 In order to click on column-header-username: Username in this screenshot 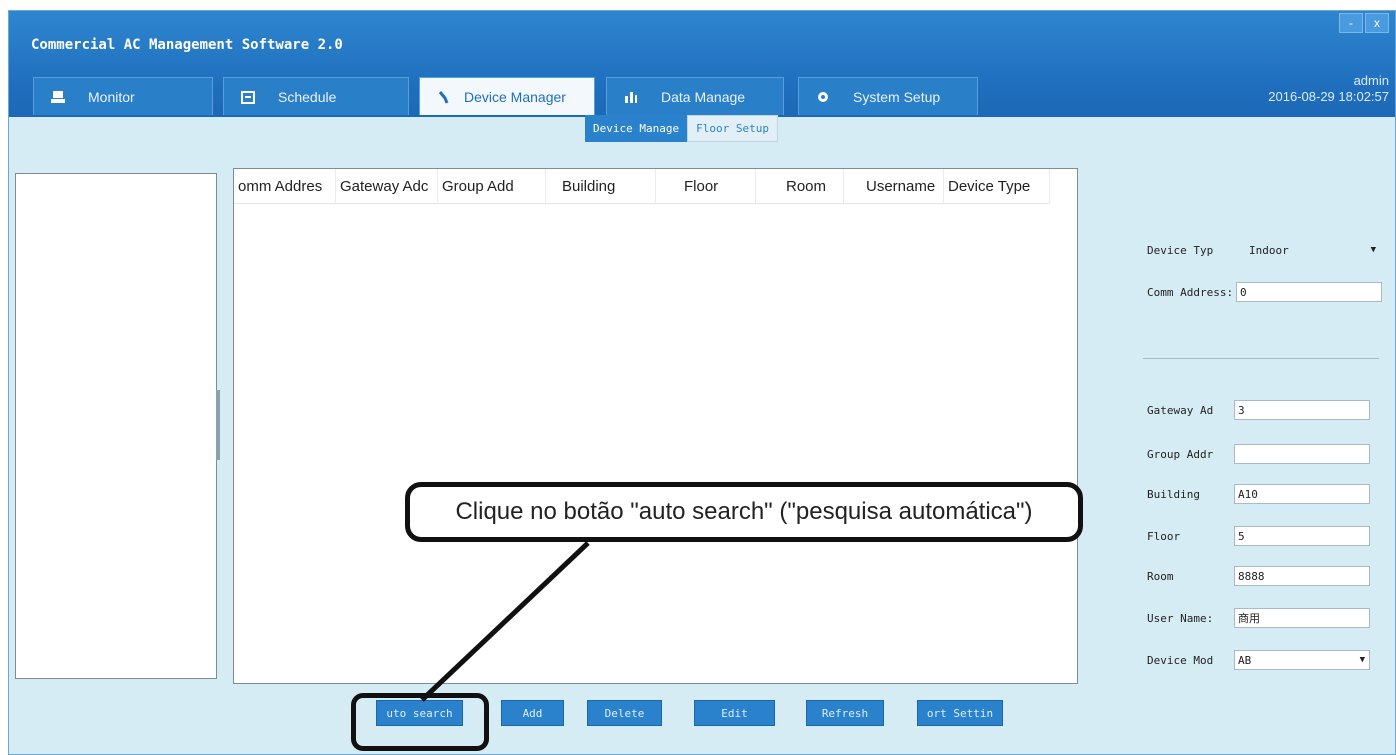, I will do `click(894, 186)`.